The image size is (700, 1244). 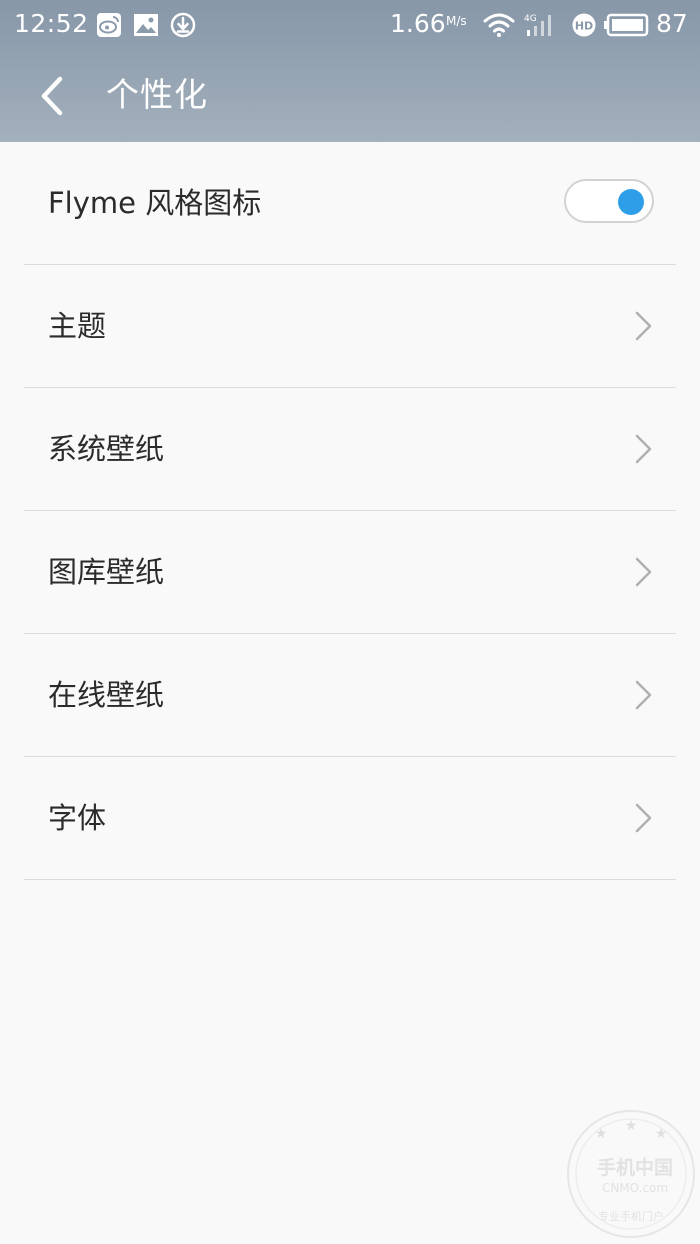 I want to click on flyme-icons-label: Flyme 风格图标, so click(x=155, y=203).